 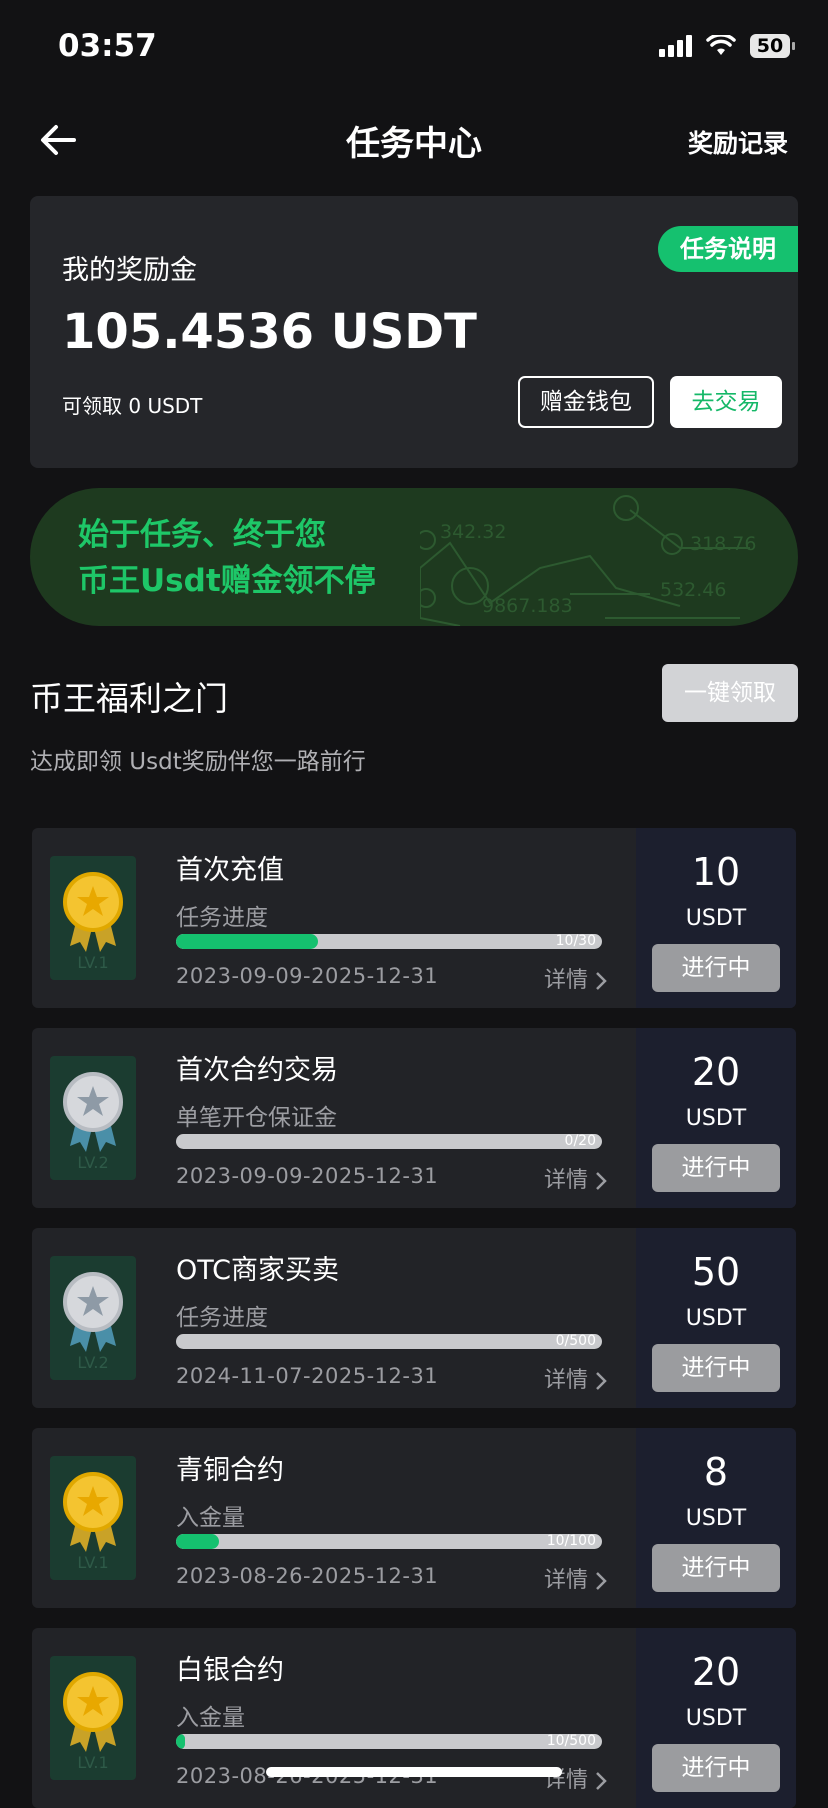 I want to click on task-explanation-tag: 任务说明, so click(x=728, y=249).